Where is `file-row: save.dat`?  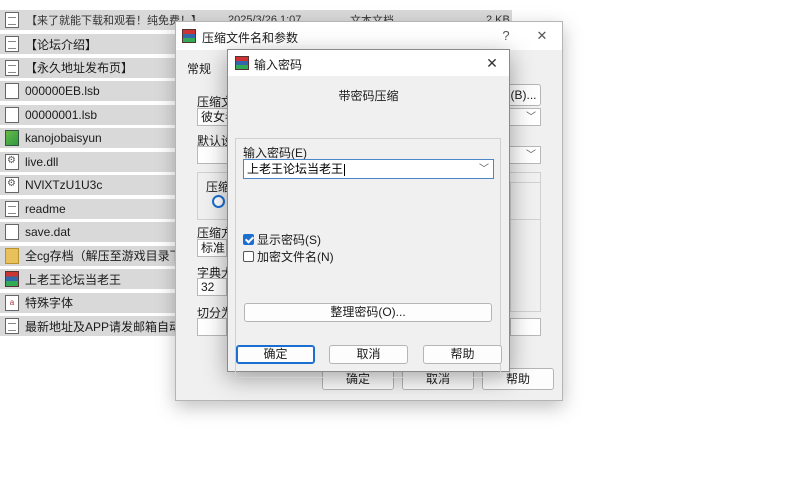
file-row: save.dat is located at coordinates (89, 232).